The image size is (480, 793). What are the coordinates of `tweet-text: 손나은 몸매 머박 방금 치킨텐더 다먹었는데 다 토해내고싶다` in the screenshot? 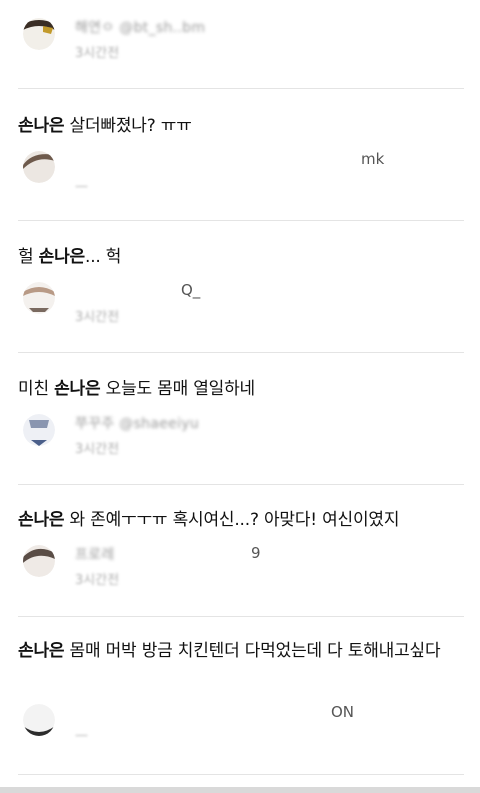 It's located at (241, 651).